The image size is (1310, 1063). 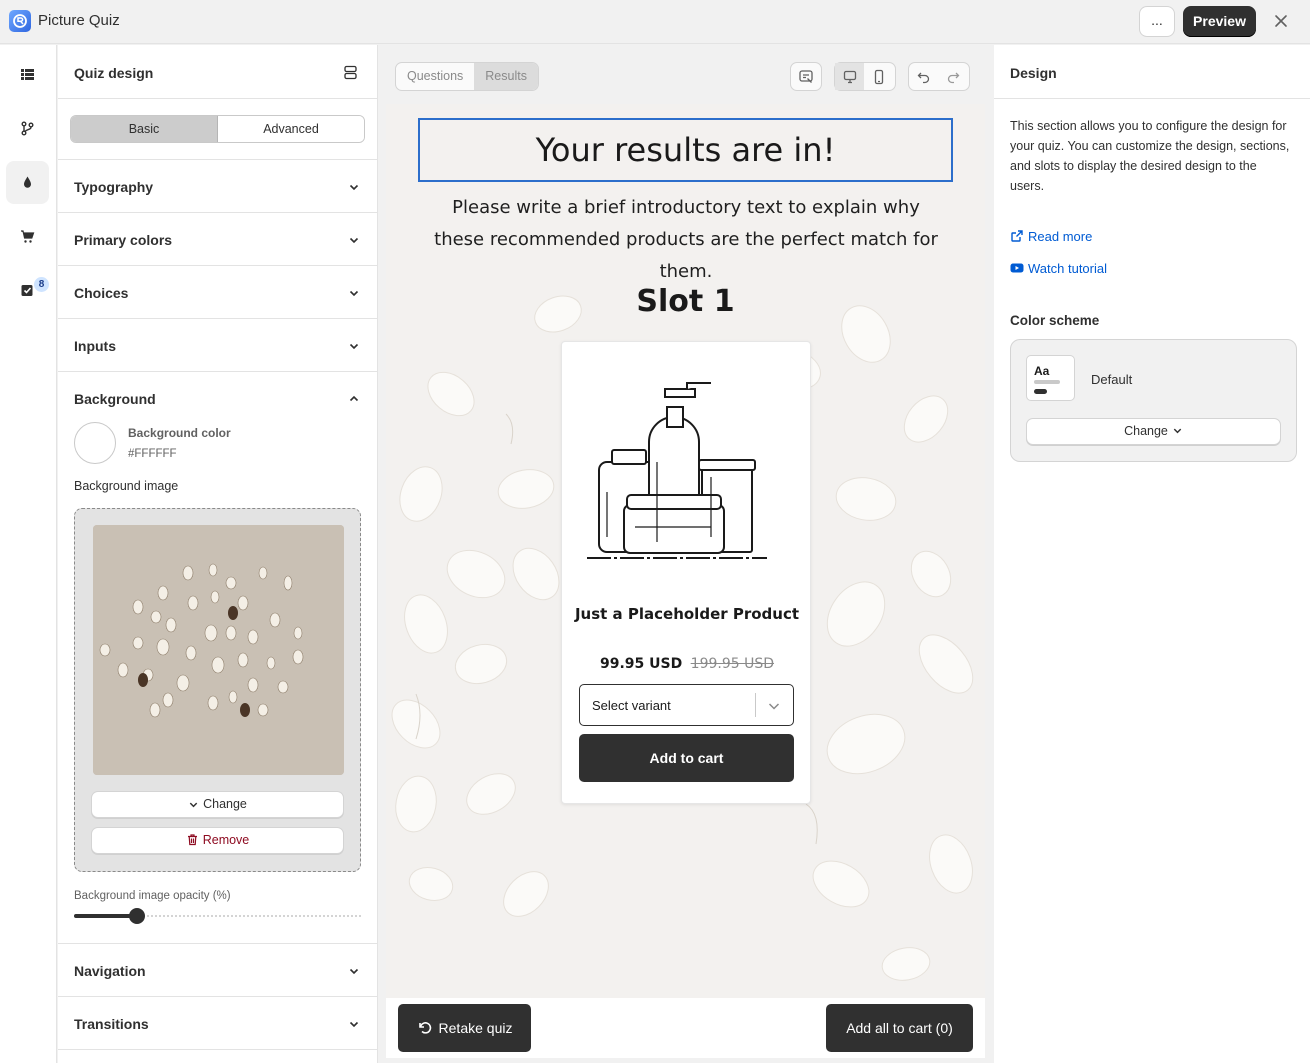 I want to click on preview-button: Preview, so click(x=1219, y=21).